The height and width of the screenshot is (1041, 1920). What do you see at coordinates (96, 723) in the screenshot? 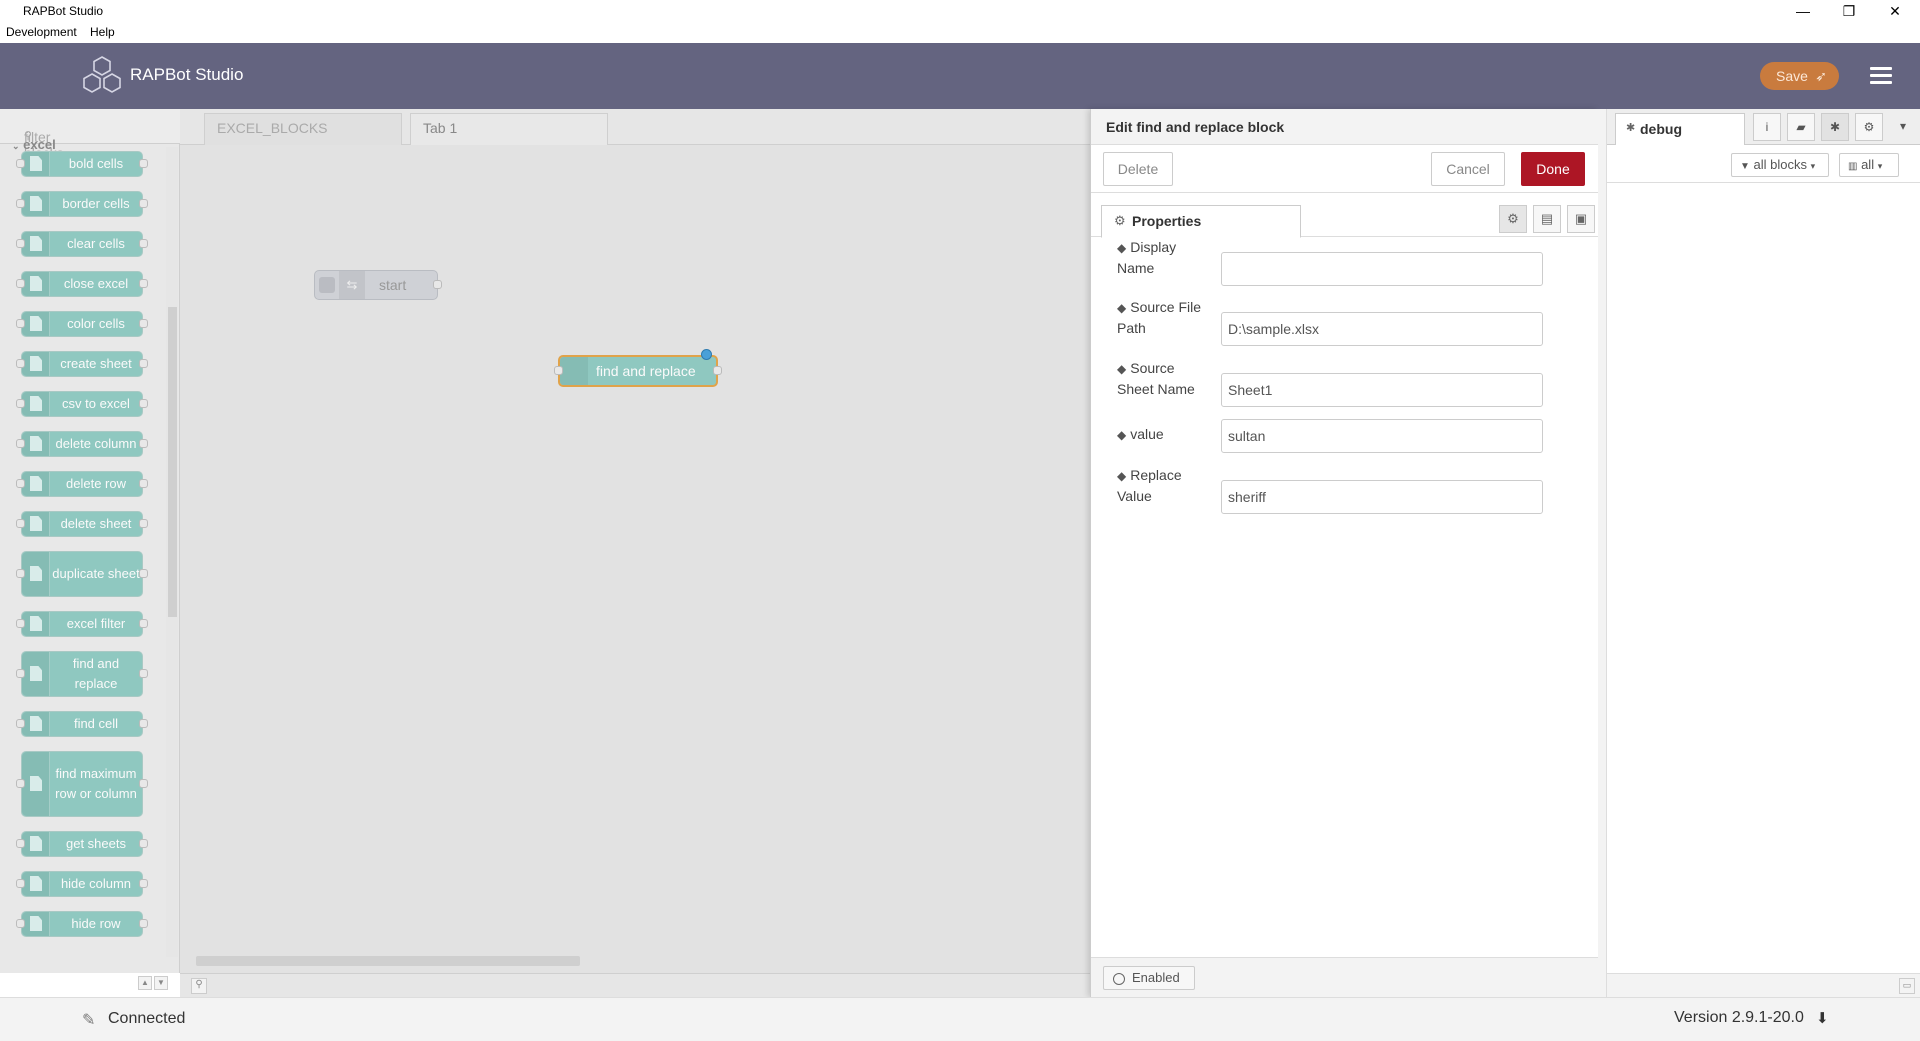
I see `palette-block-label: find cell` at bounding box center [96, 723].